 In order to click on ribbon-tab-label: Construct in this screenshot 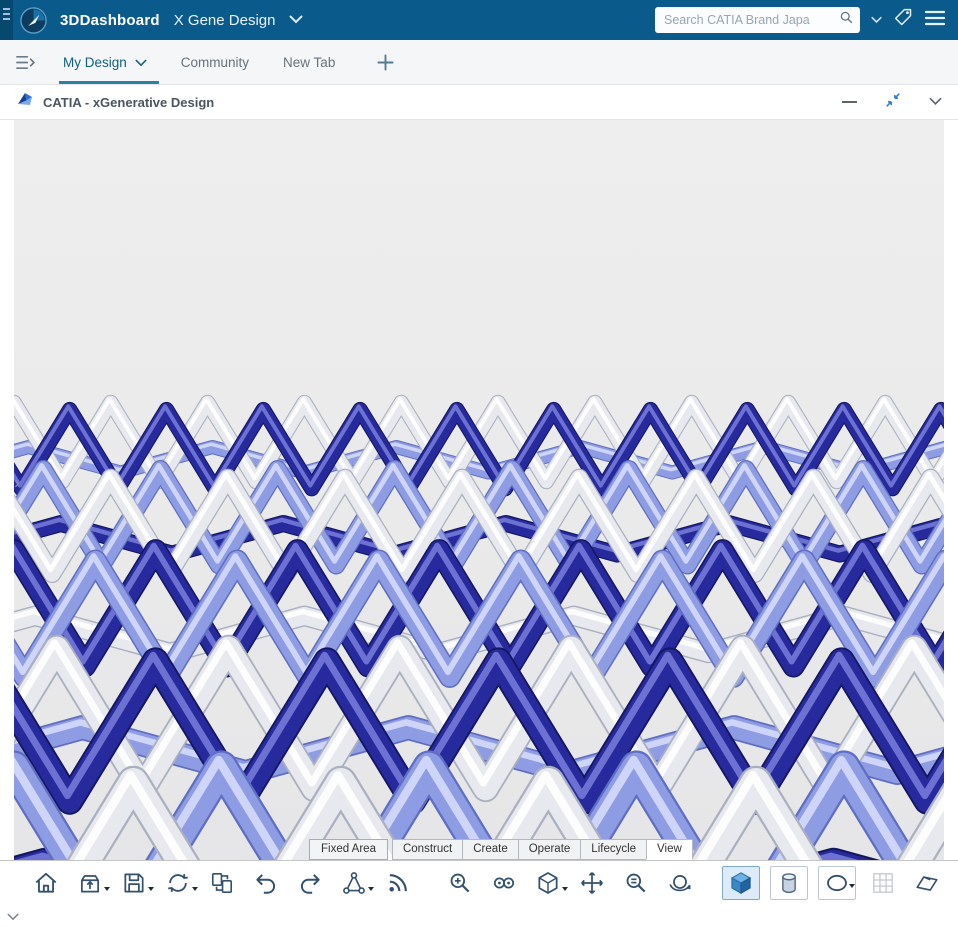, I will do `click(427, 849)`.